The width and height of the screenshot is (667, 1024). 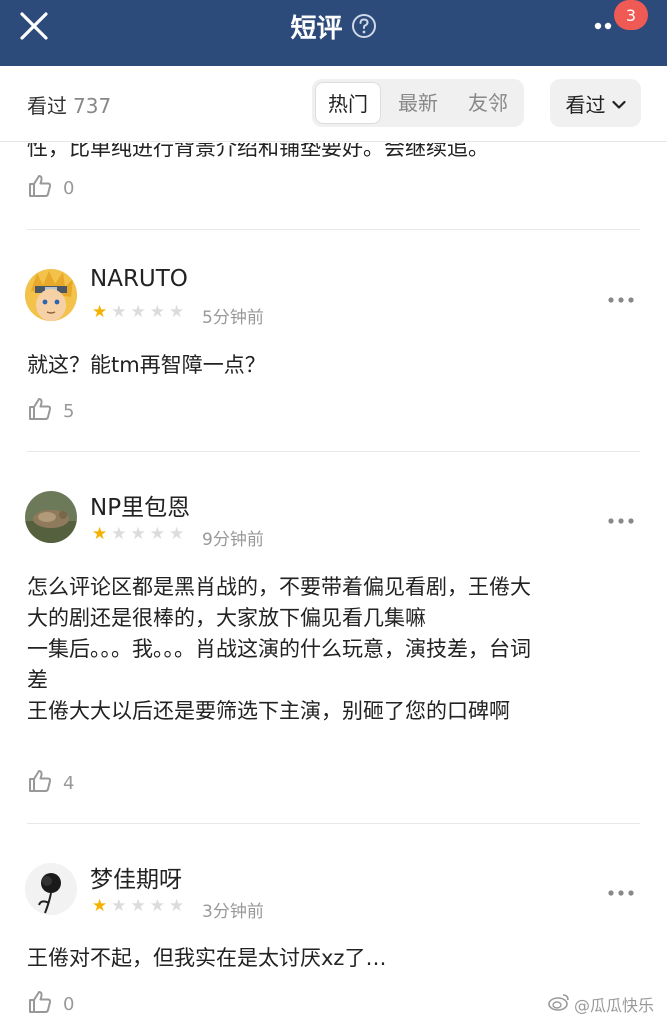 I want to click on top-nav-bar: 短评 3, so click(x=333, y=33).